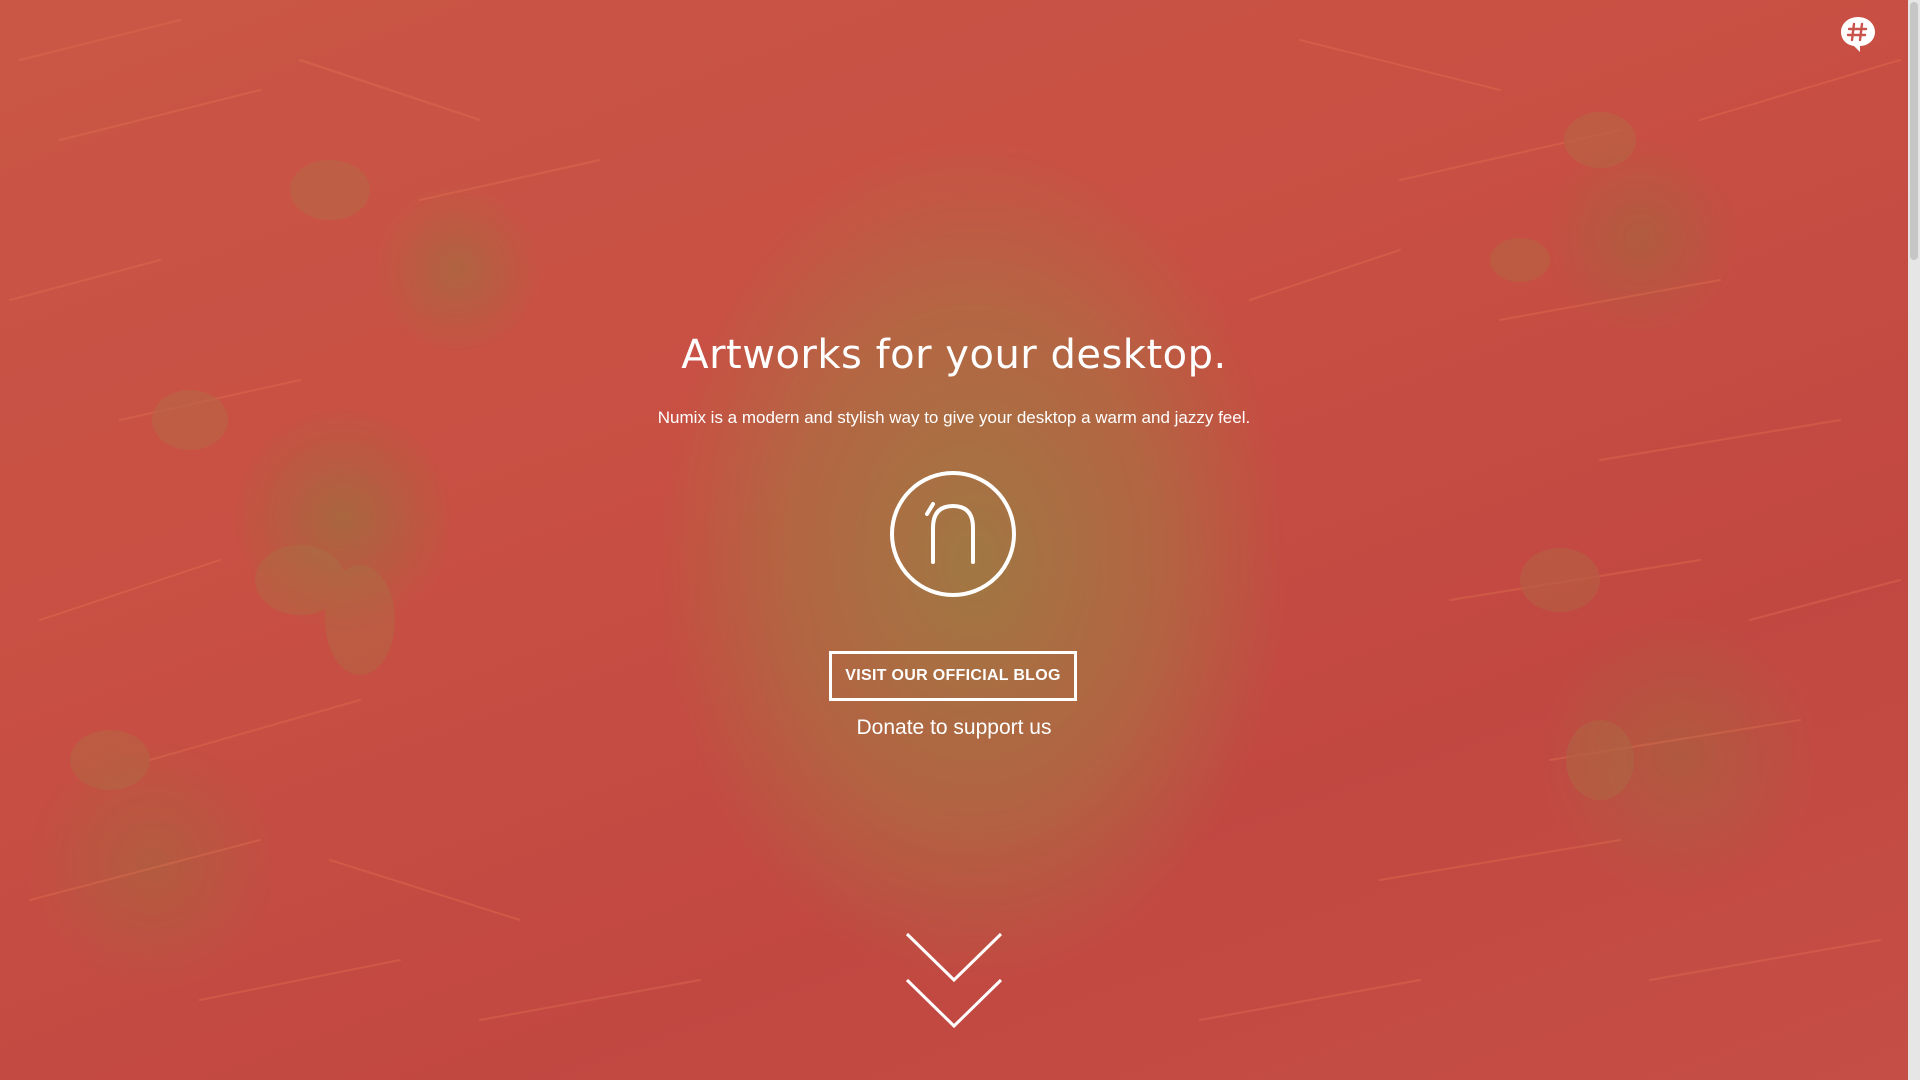  Describe the element at coordinates (953, 676) in the screenshot. I see `visit-blog-button: VISIT OUR OFFICIAL BLOG` at that location.